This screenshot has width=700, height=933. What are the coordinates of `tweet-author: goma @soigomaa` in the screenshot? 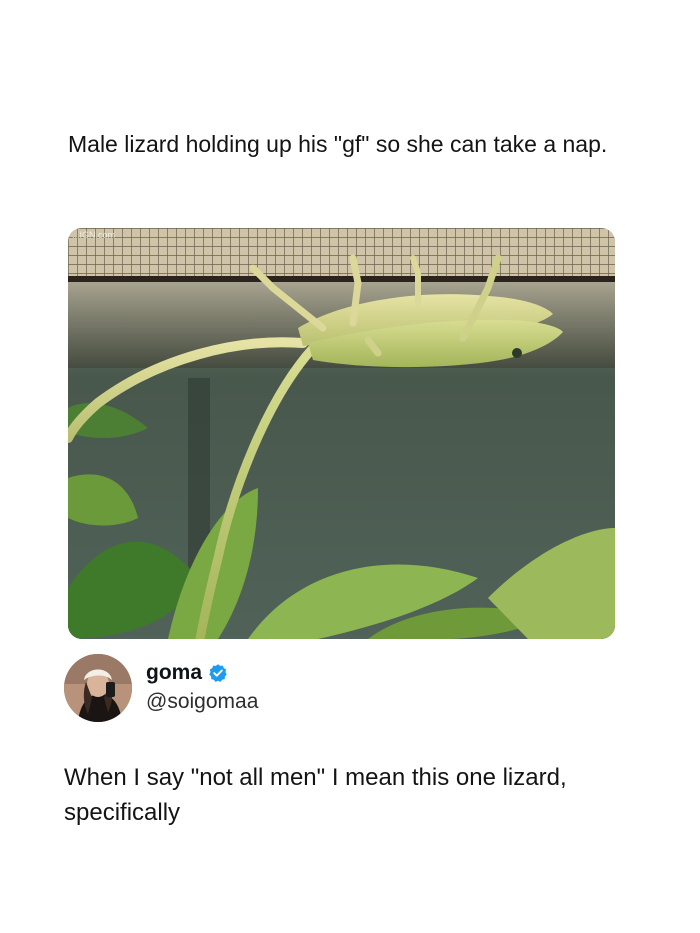 It's located at (264, 688).